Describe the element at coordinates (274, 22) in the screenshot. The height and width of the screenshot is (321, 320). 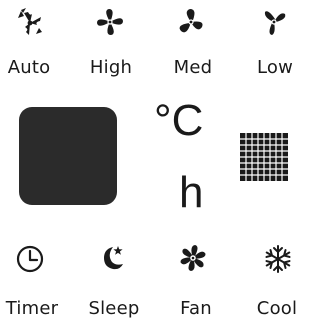
I see `fan-low-icon` at that location.